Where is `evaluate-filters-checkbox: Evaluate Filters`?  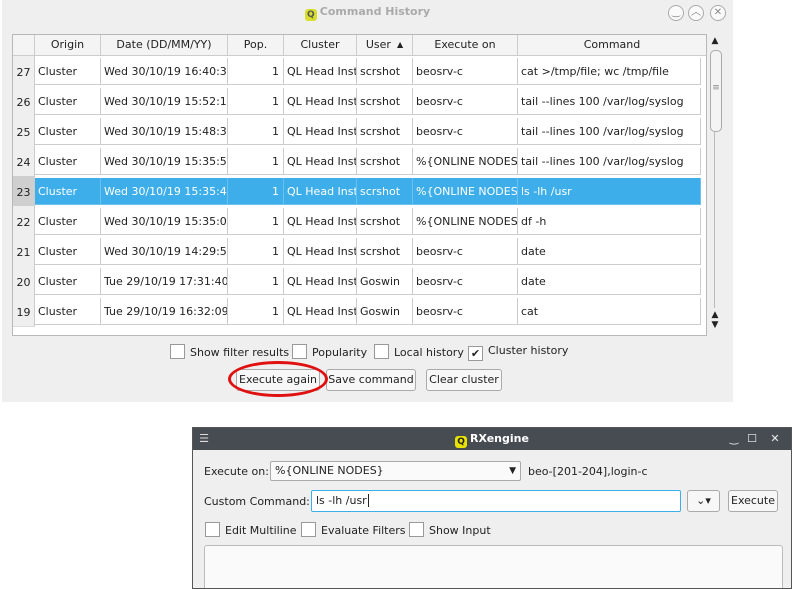
evaluate-filters-checkbox: Evaluate Filters is located at coordinates (353, 529).